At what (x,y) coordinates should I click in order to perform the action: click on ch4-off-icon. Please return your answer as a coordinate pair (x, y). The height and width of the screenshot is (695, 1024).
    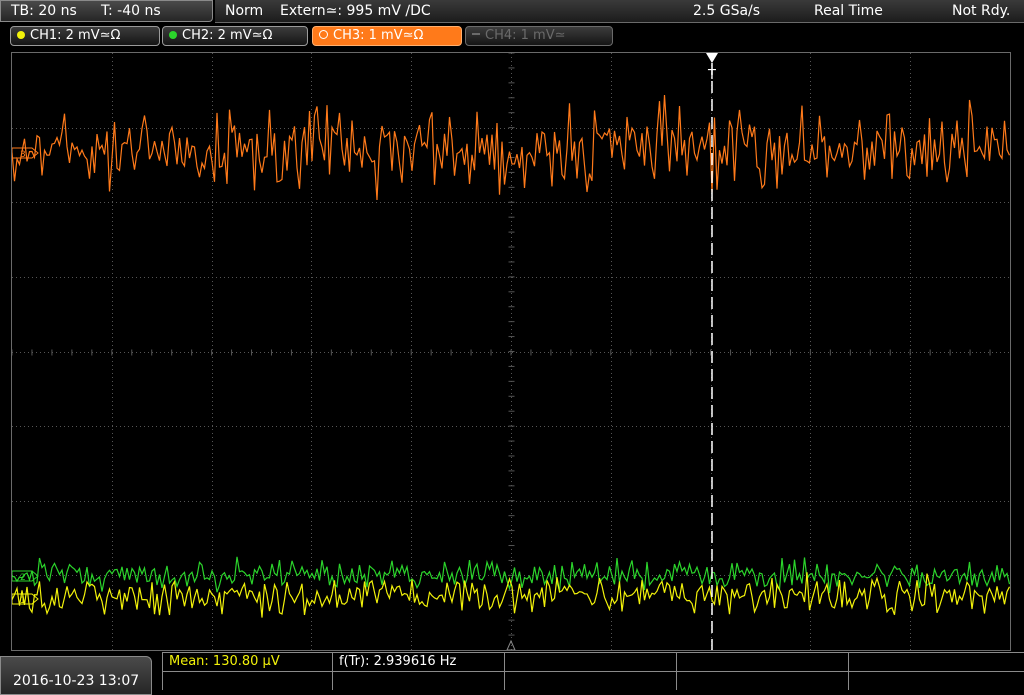
    Looking at the image, I should click on (476, 34).